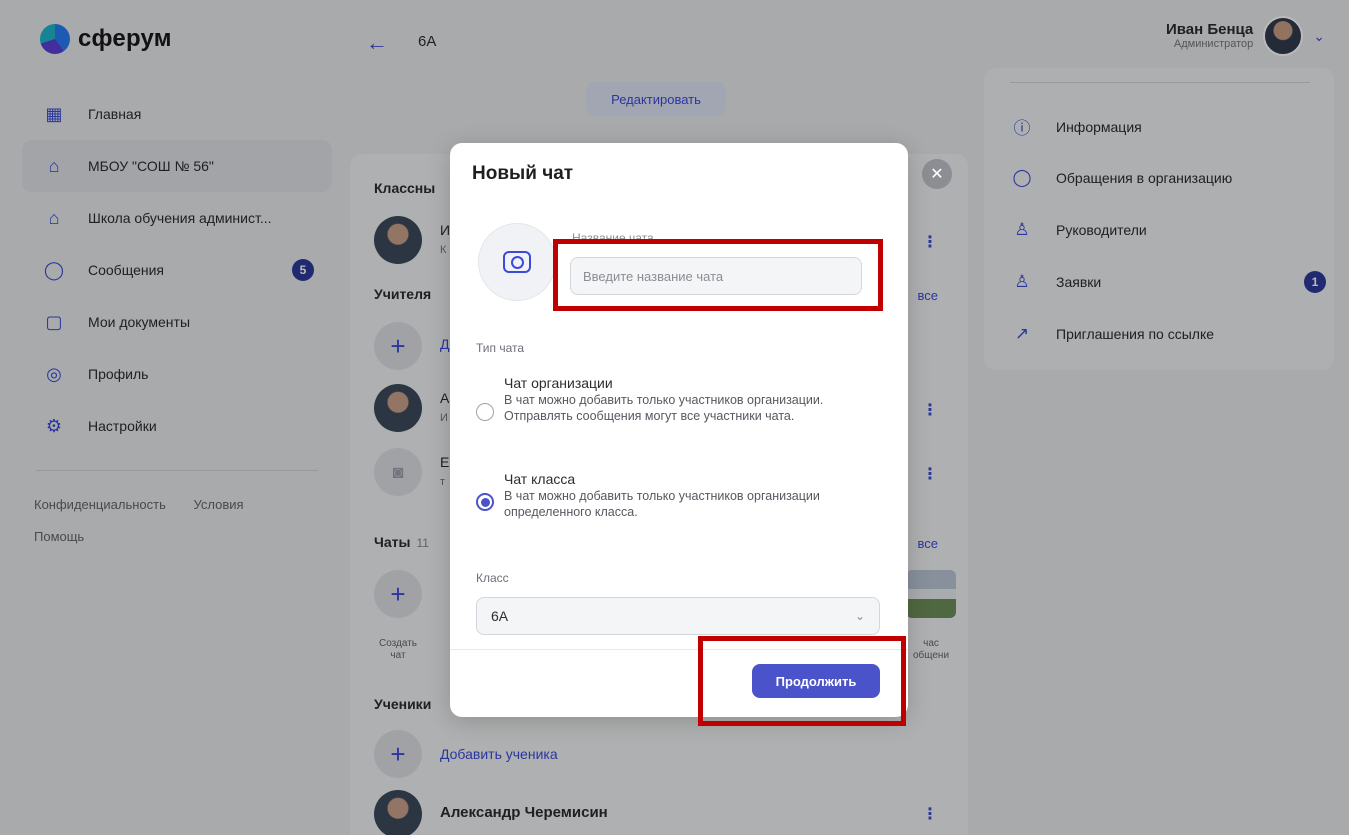 This screenshot has height=835, width=1349. Describe the element at coordinates (492, 578) in the screenshot. I see `class-label: Класс` at that location.